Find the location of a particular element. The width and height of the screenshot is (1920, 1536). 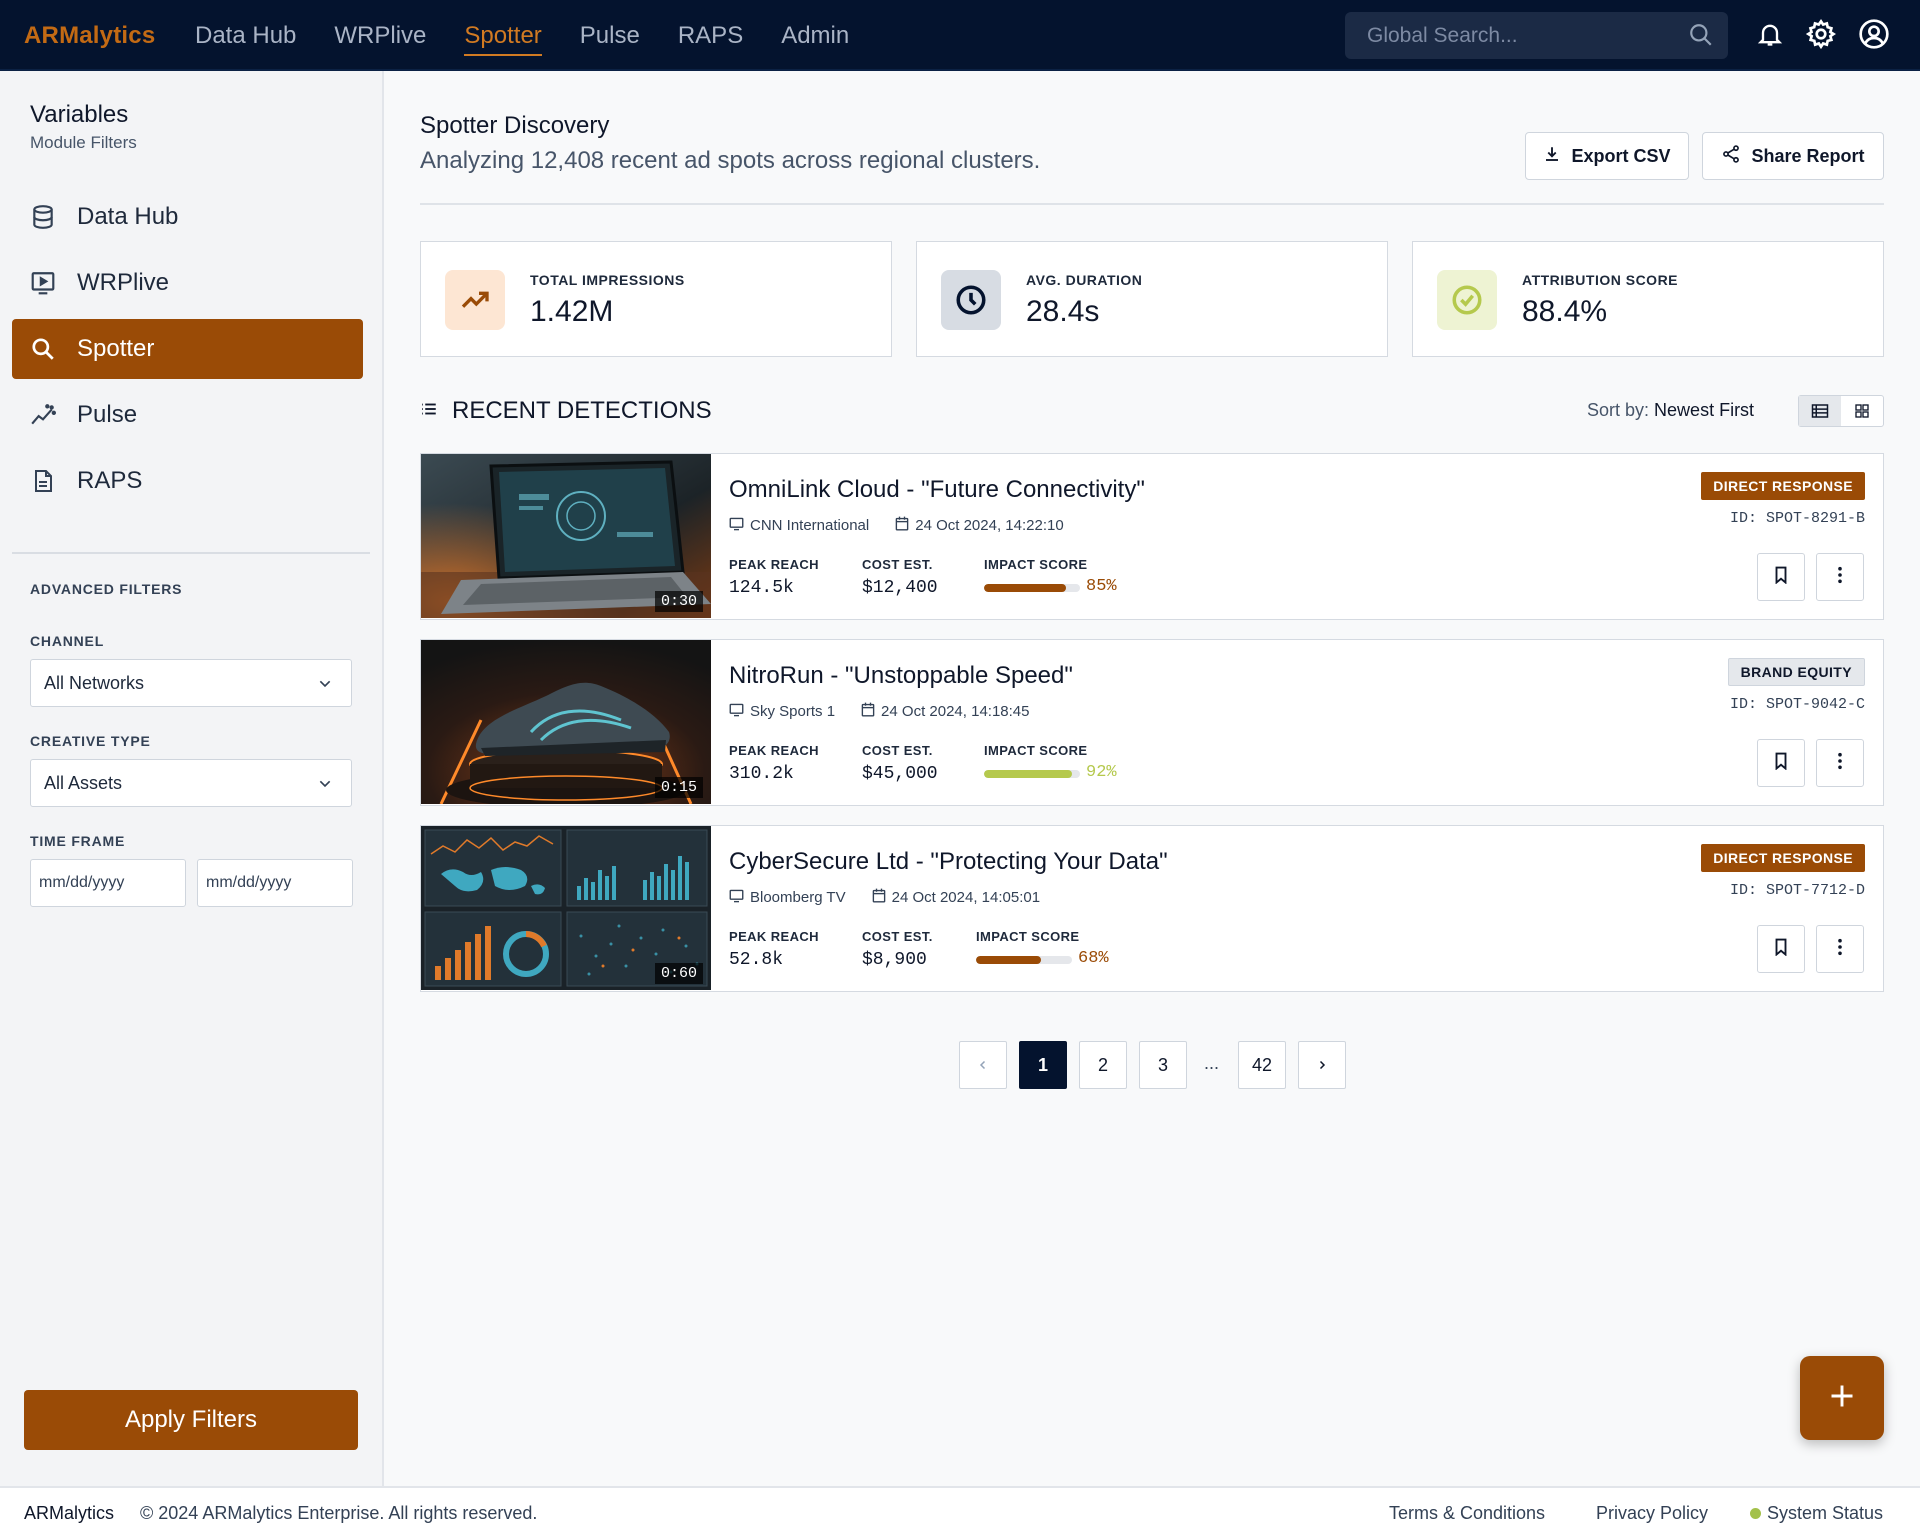

channel-name: CNN International is located at coordinates (810, 525).